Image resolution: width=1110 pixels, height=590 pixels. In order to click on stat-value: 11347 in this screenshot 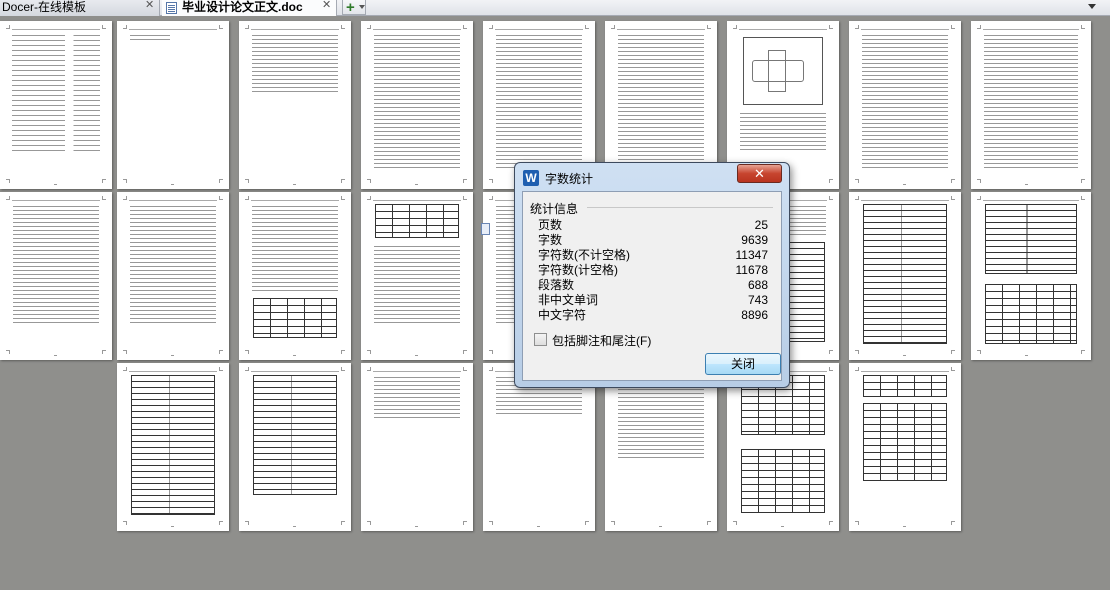, I will do `click(751, 255)`.